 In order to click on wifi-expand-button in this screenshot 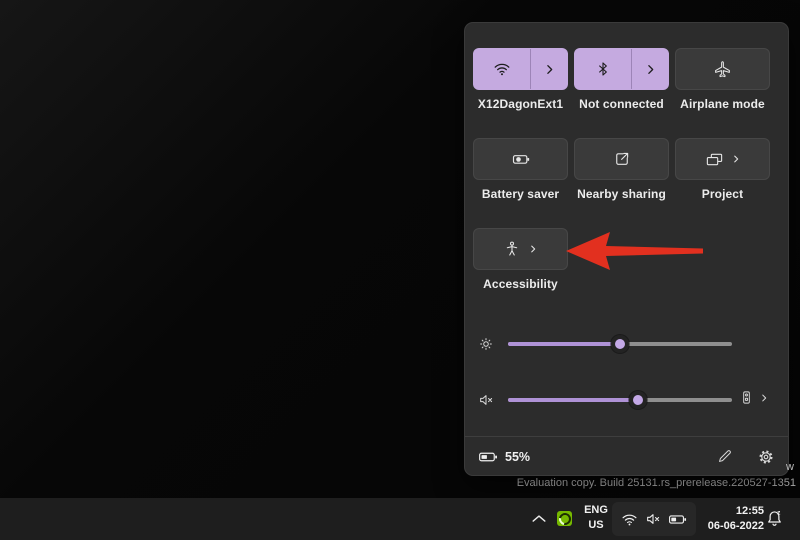, I will do `click(549, 69)`.